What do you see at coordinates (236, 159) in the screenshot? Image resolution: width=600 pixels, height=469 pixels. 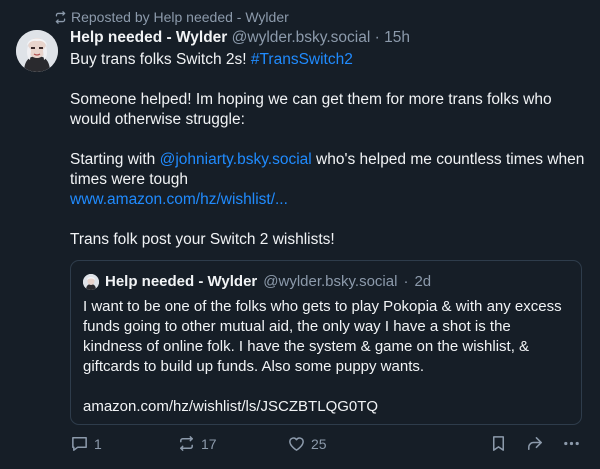 I see `mention-link: @johniarty.bsky.social` at bounding box center [236, 159].